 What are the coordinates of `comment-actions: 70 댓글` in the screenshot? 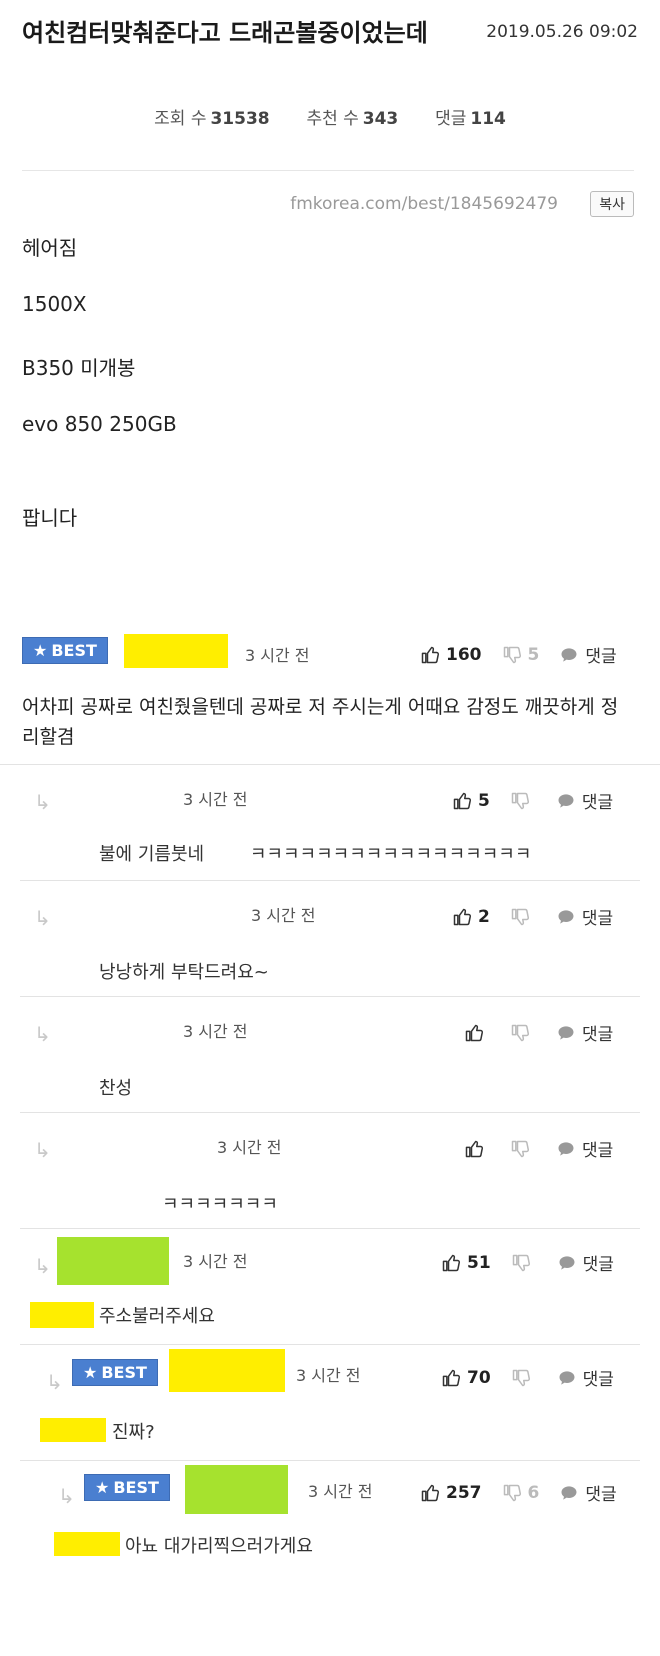 It's located at (527, 1377).